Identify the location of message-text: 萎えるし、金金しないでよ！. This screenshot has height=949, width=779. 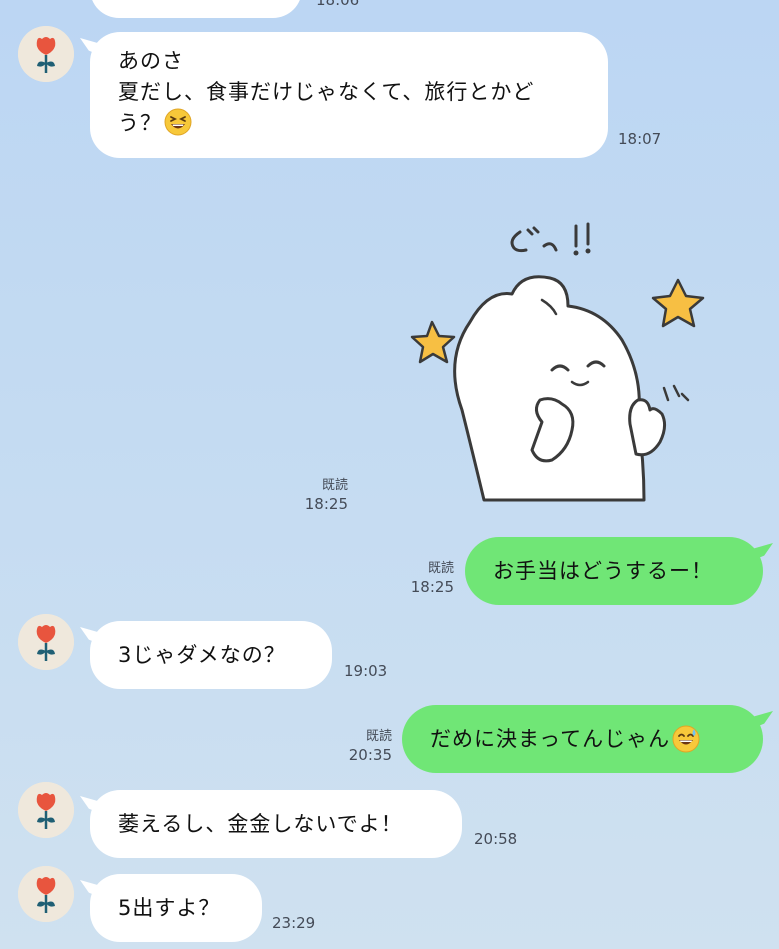
(260, 823).